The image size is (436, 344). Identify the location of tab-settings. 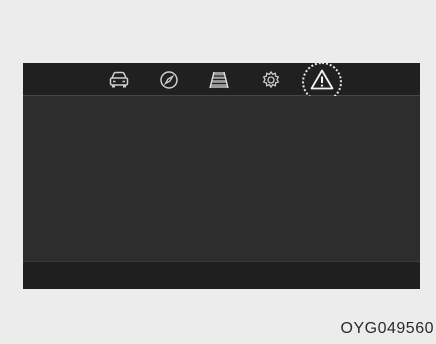
(271, 80).